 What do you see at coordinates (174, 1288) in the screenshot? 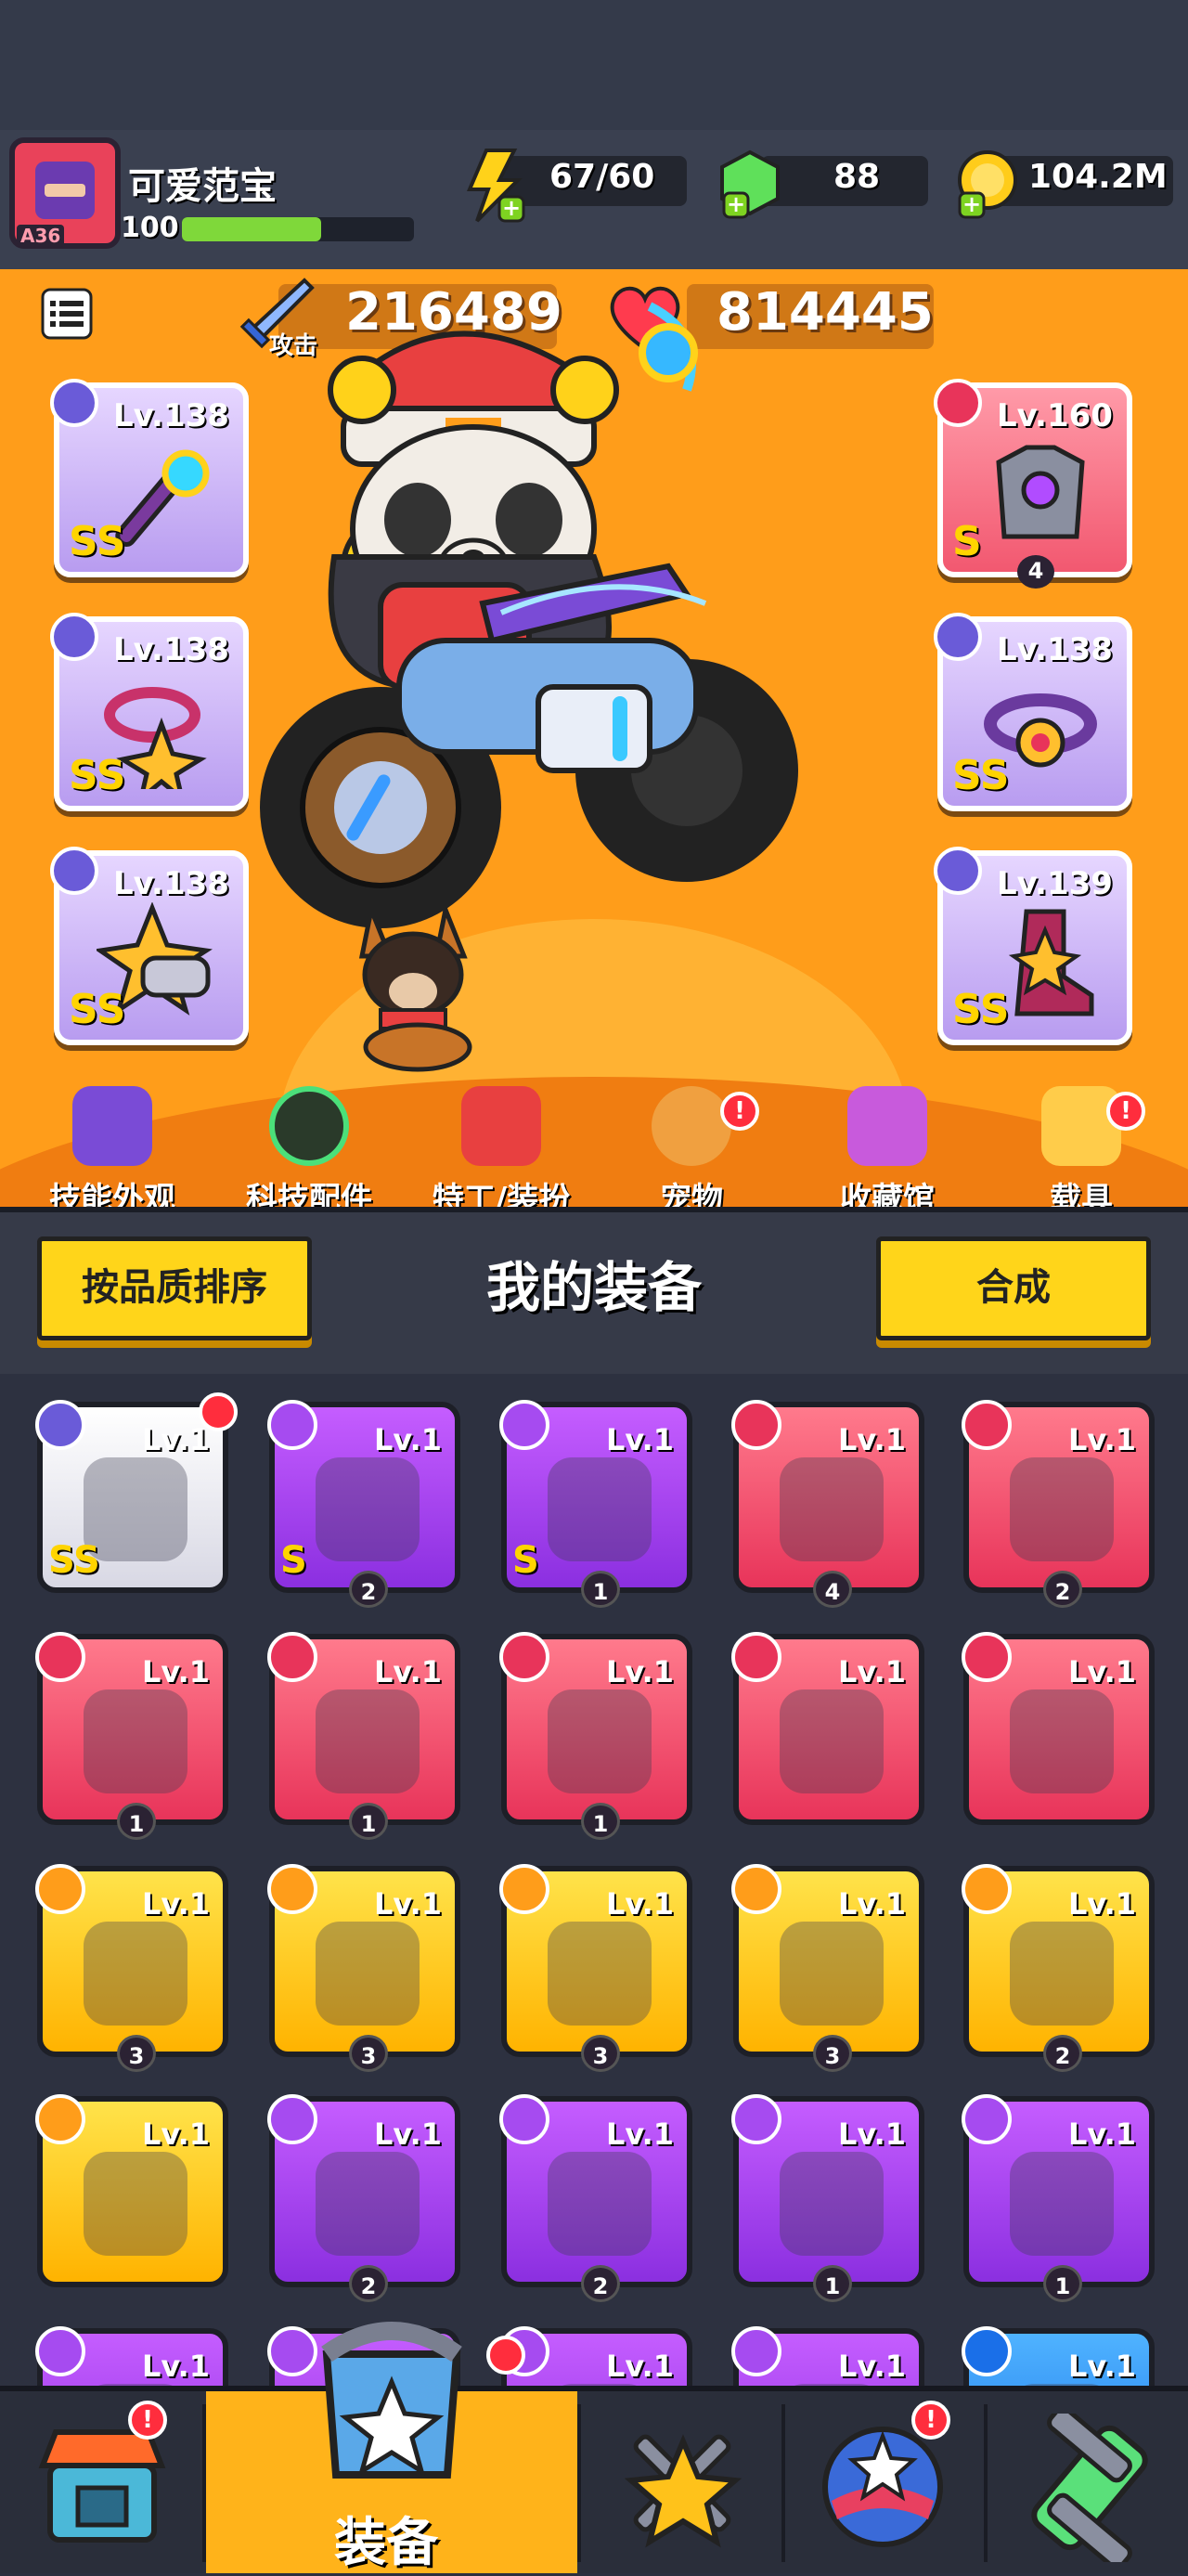
I see `sort-by-quality-button: 按品质排序` at bounding box center [174, 1288].